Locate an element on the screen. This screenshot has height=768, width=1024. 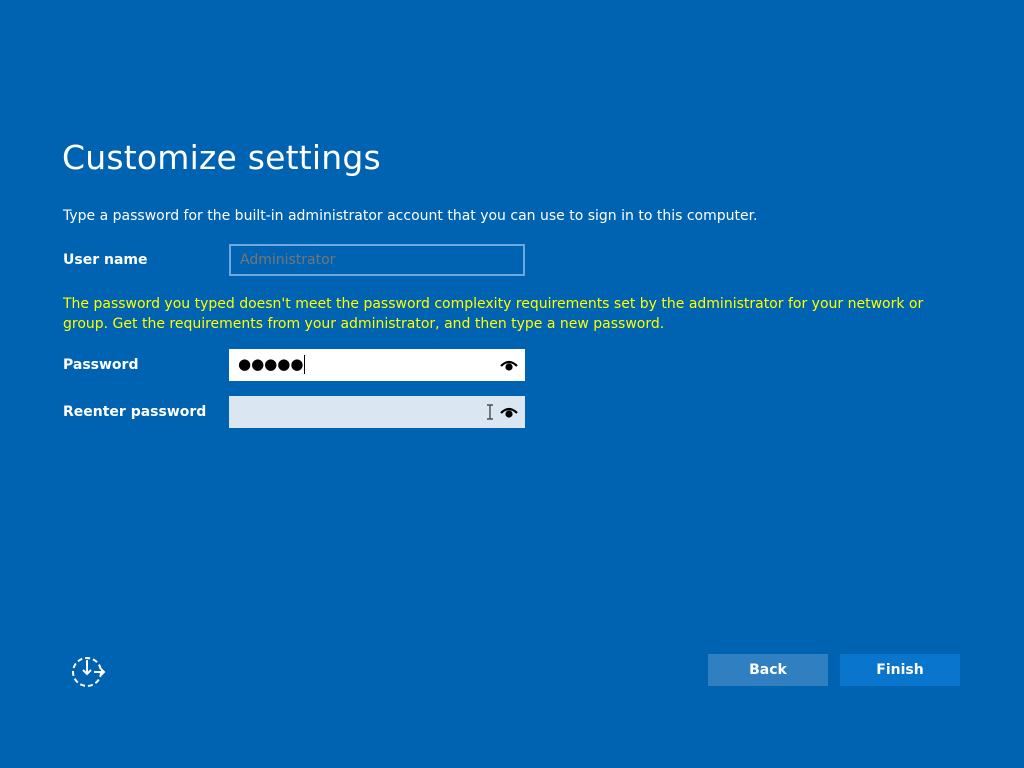
reenter-password-field is located at coordinates (377, 412).